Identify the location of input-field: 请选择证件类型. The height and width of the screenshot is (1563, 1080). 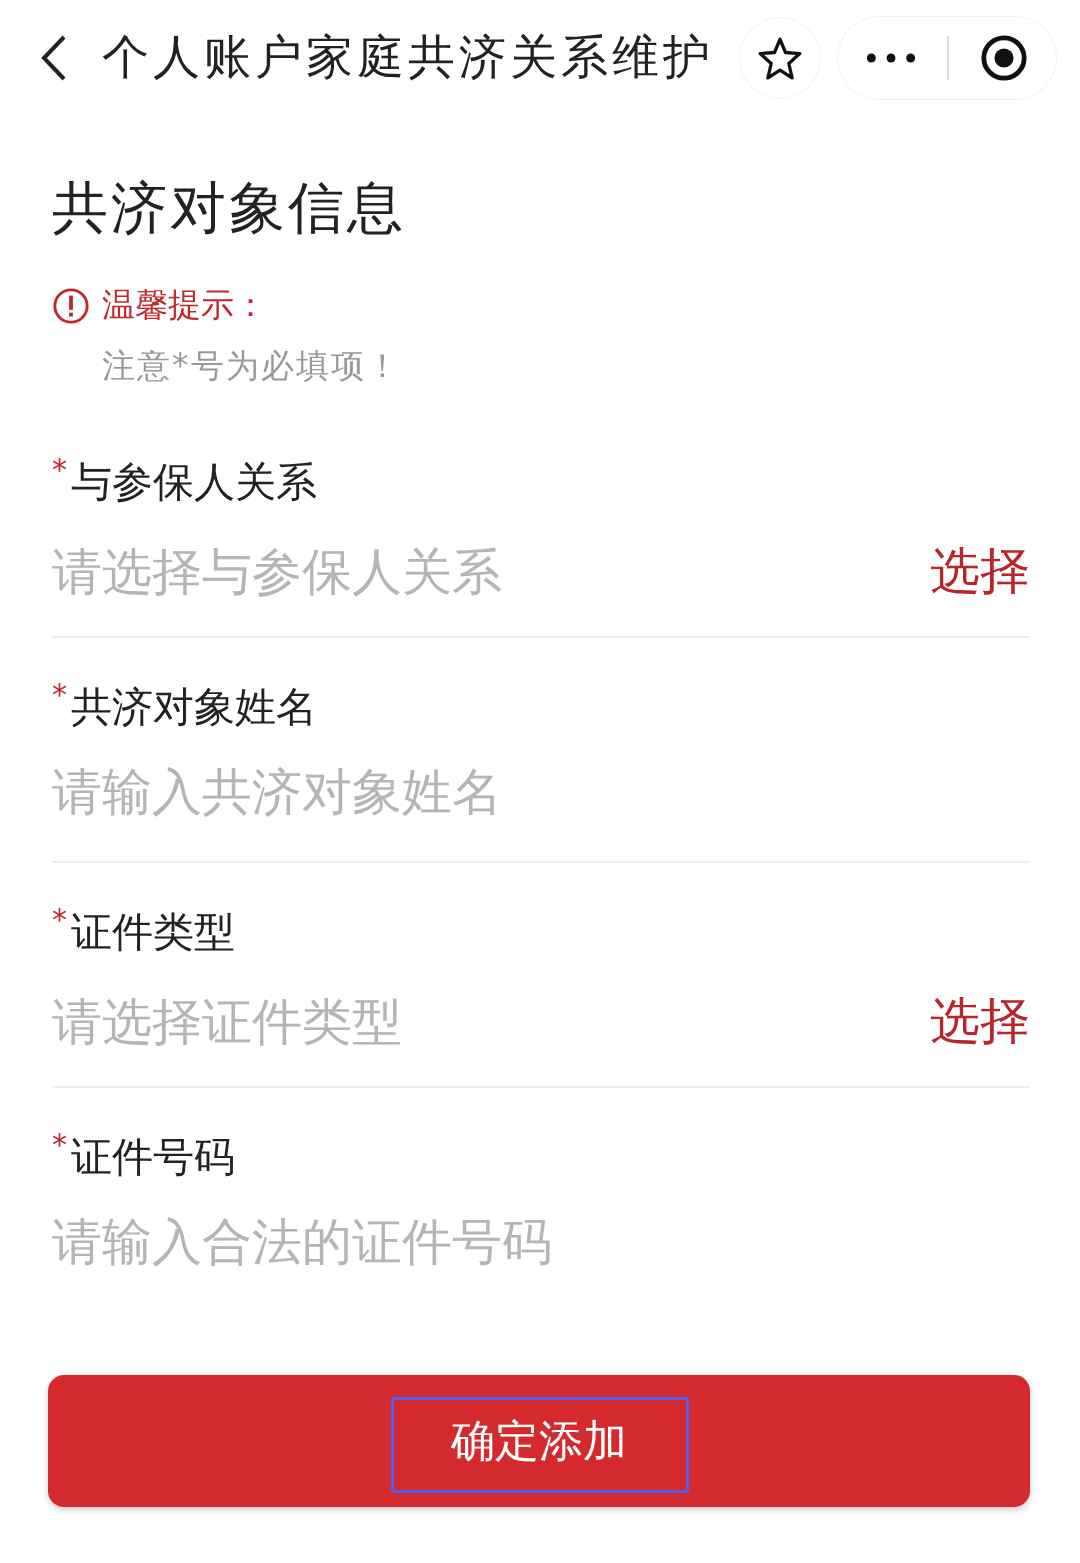
(491, 1021).